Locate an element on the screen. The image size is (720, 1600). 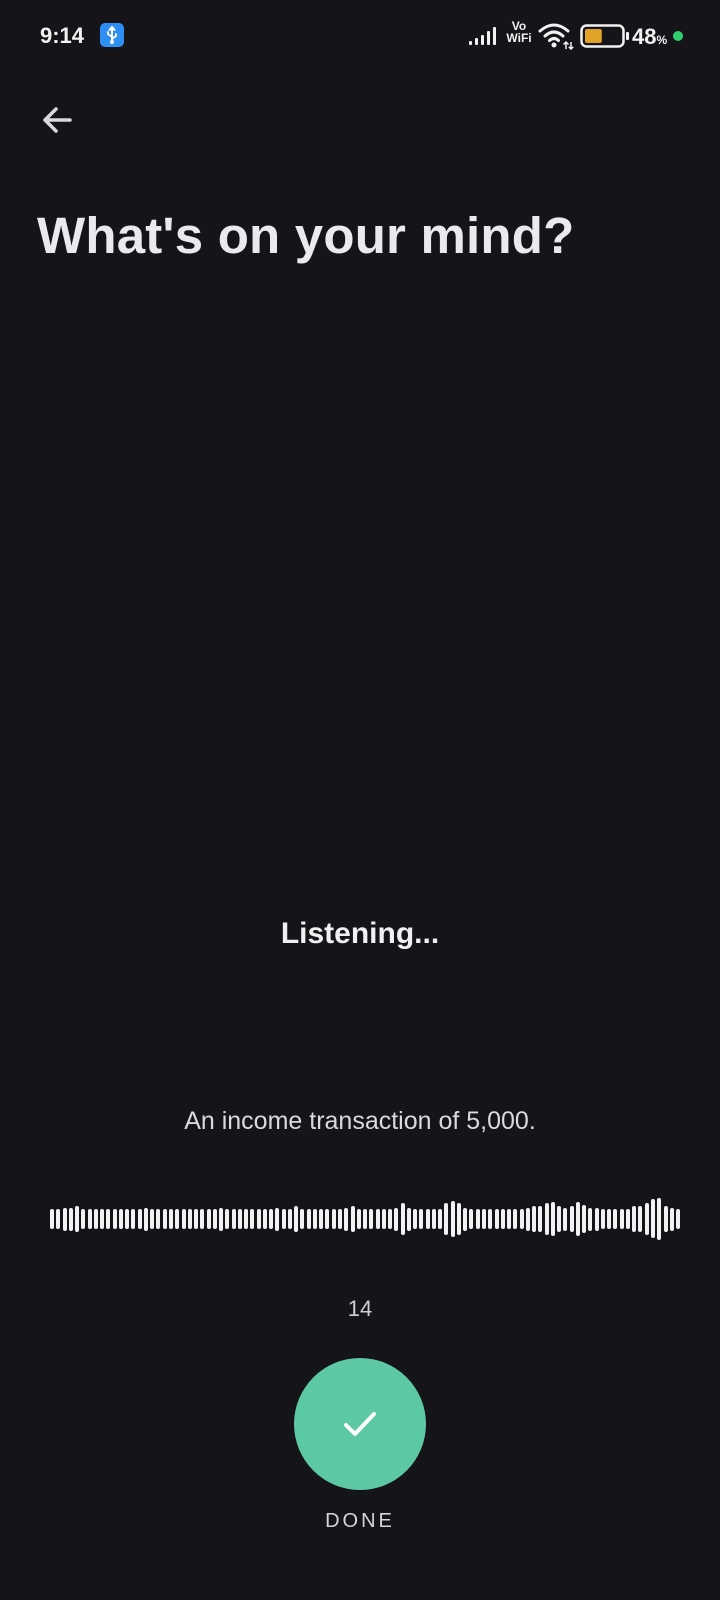
vowifi-icon: Vo WiFi is located at coordinates (519, 32).